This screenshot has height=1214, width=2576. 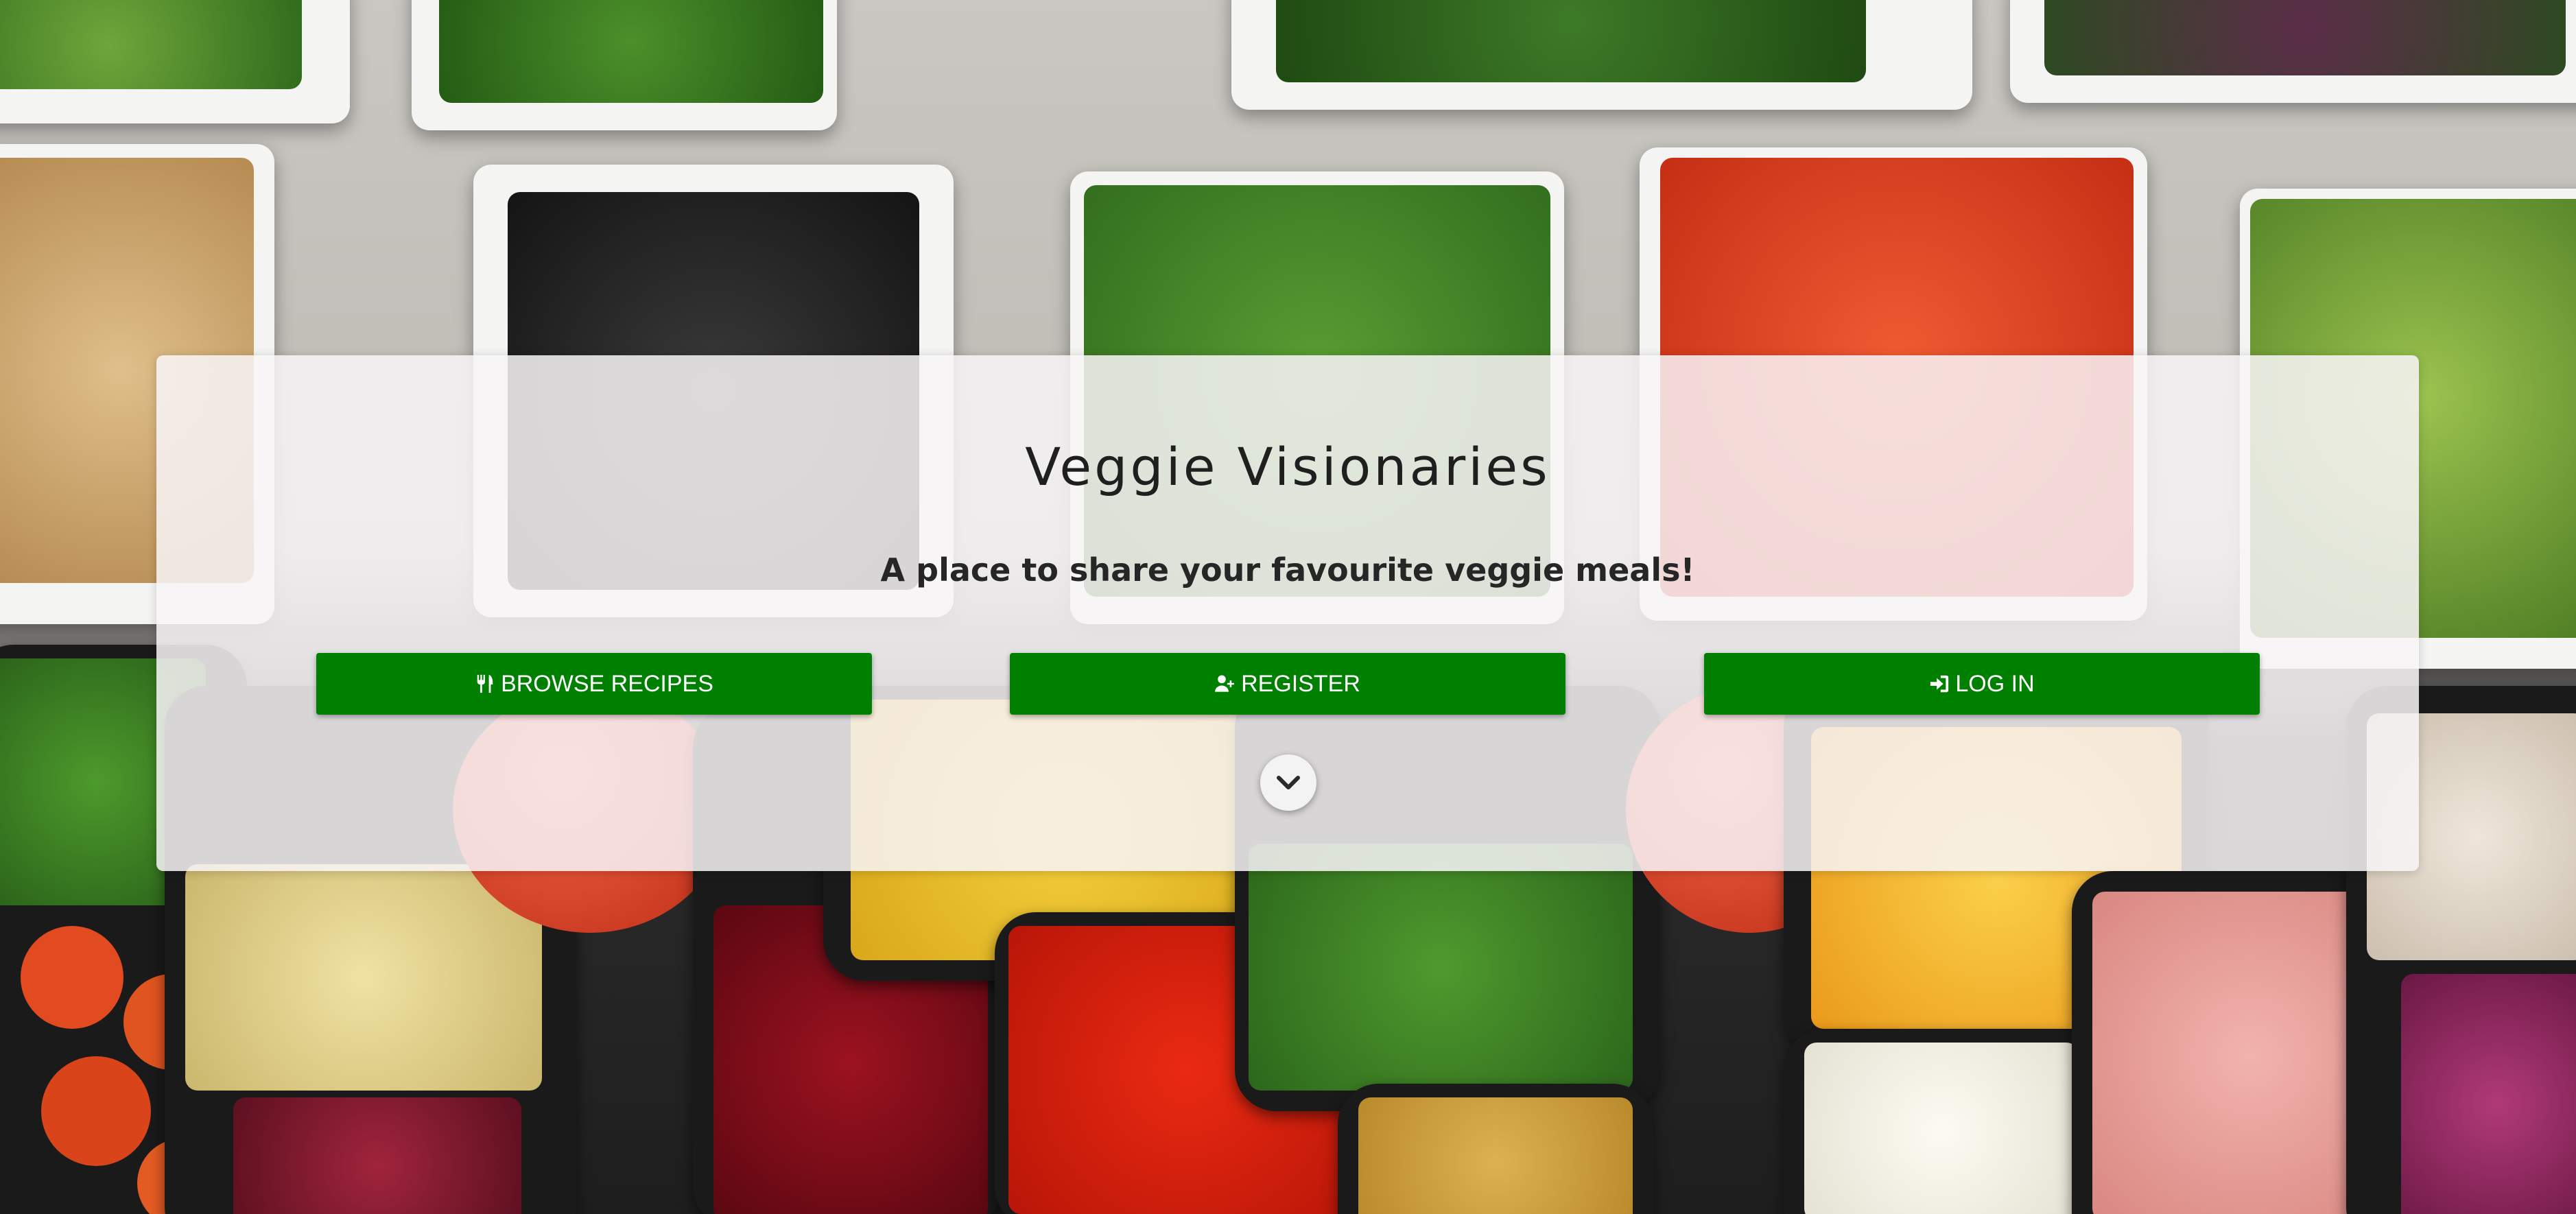 I want to click on user-plus-icon, so click(x=1225, y=683).